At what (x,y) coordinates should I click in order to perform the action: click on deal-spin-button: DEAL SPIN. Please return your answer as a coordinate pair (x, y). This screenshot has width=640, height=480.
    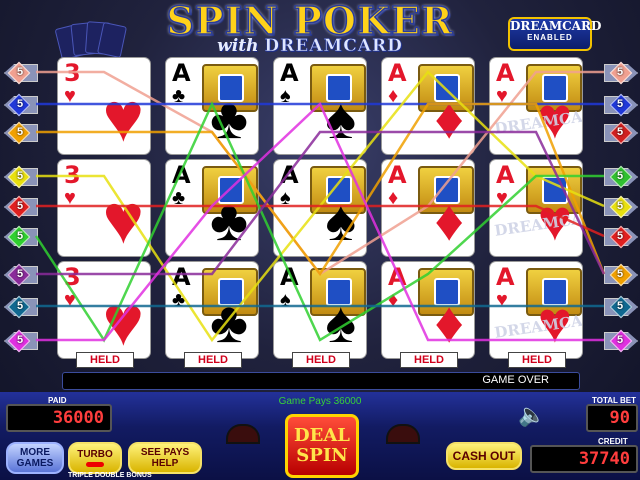
    Looking at the image, I should click on (322, 446).